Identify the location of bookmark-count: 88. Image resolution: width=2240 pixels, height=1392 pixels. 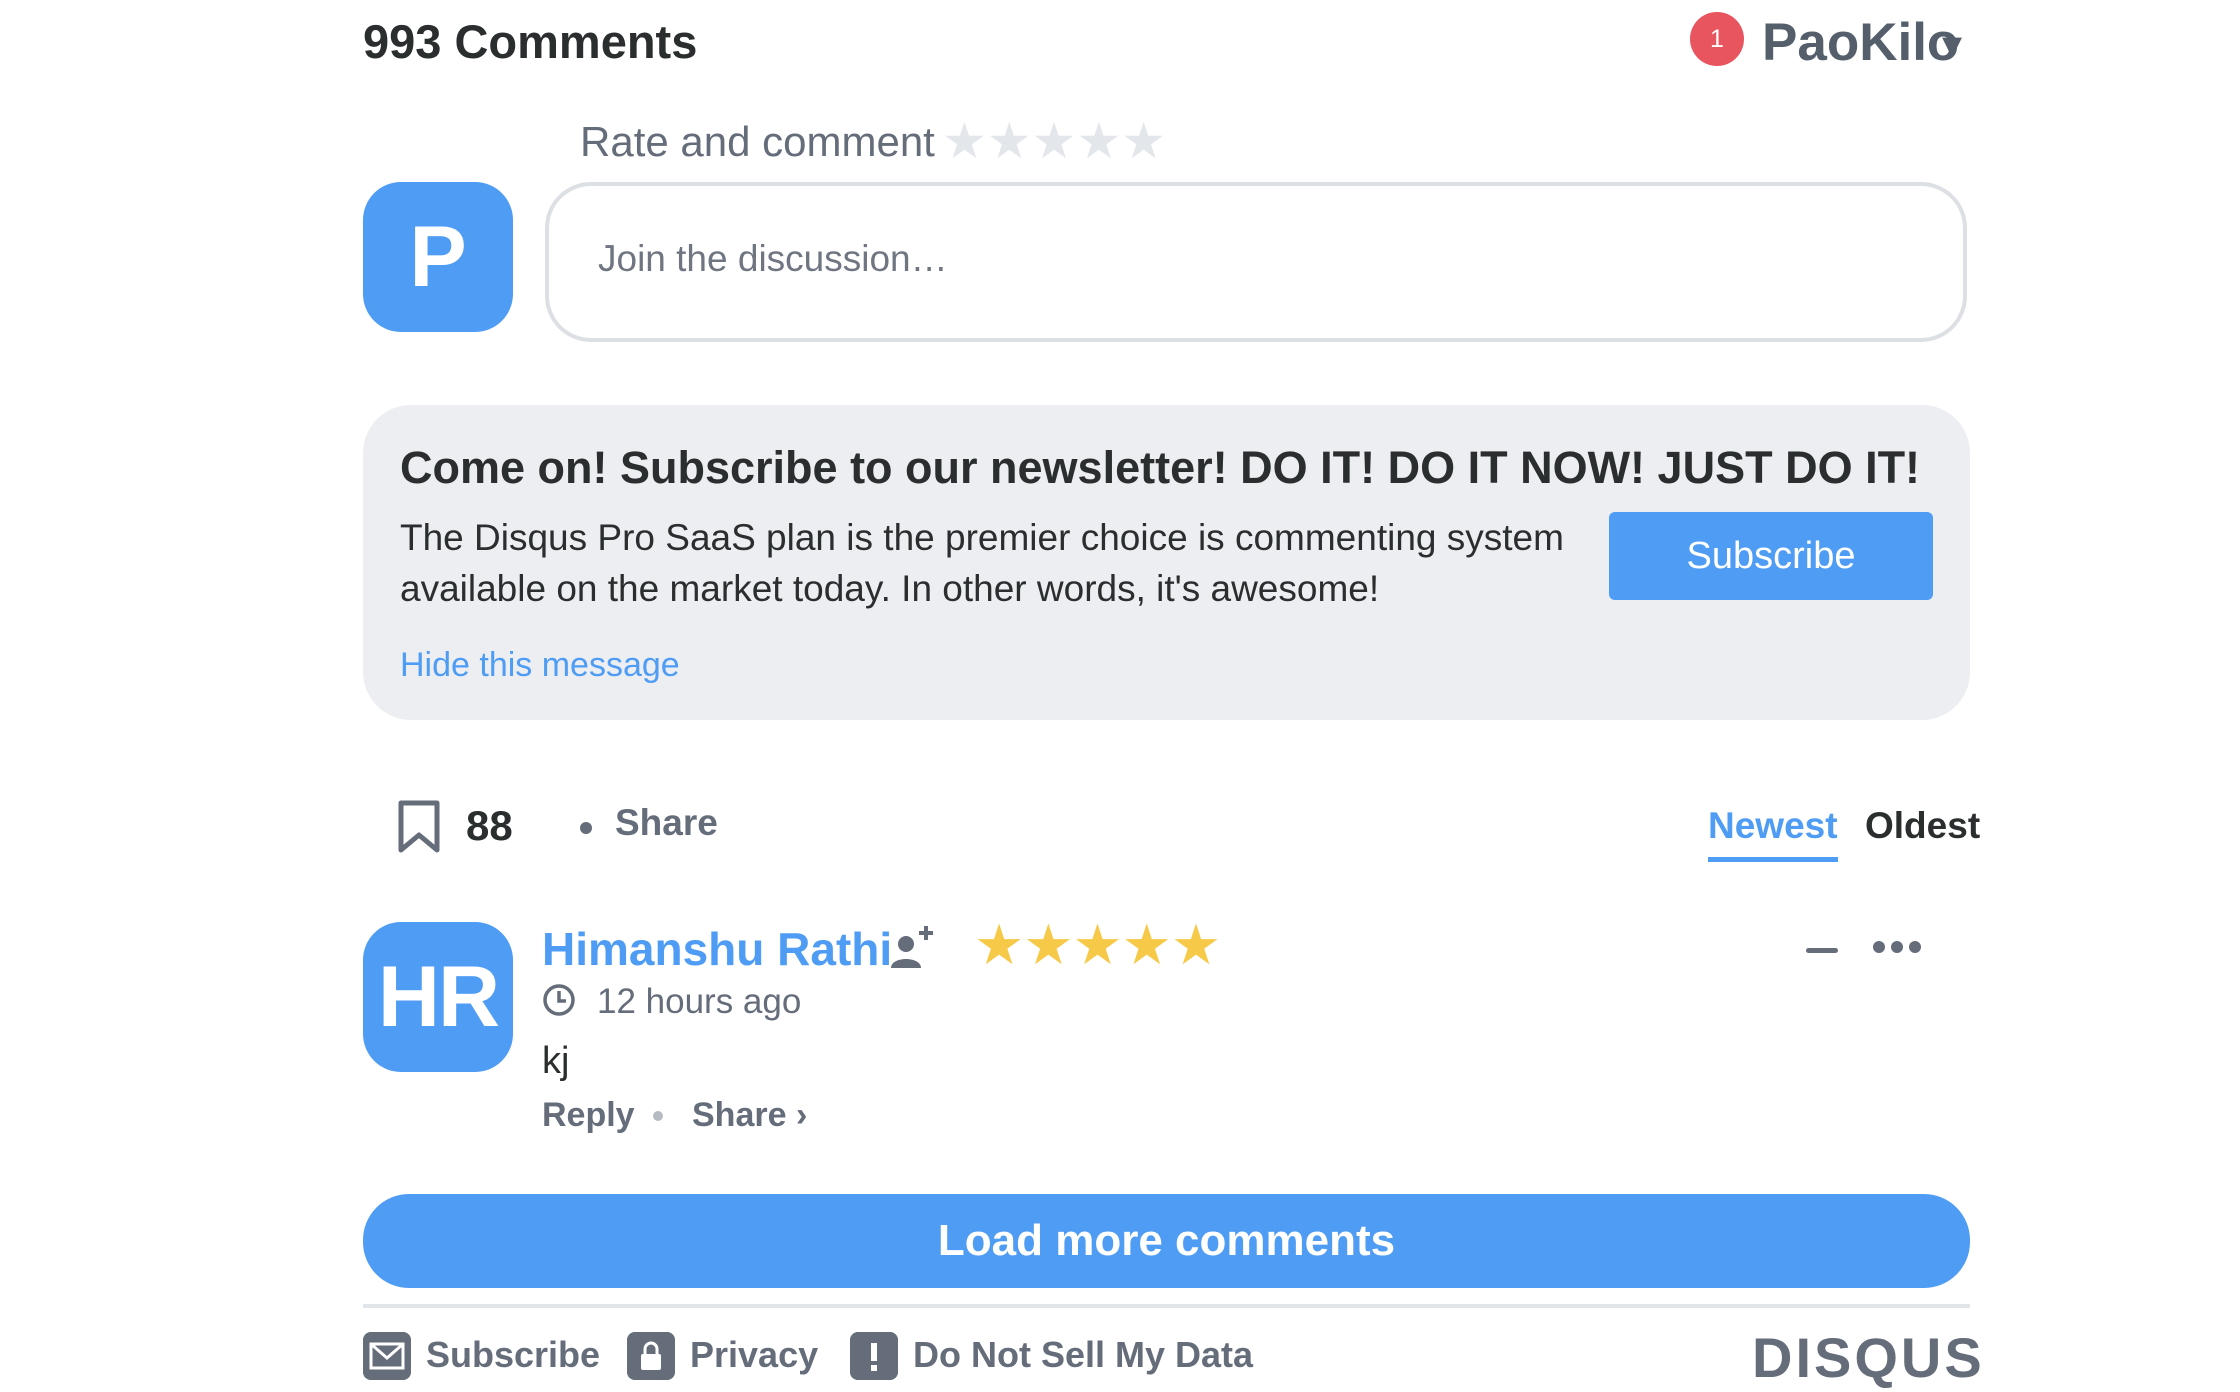
(489, 825).